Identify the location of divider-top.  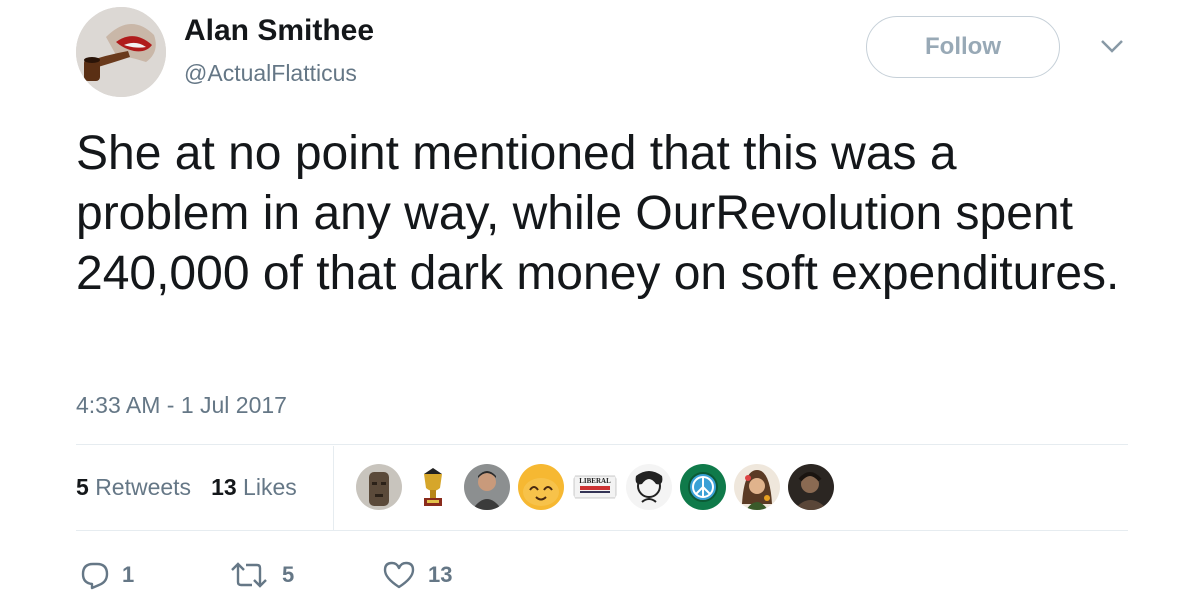
(602, 444).